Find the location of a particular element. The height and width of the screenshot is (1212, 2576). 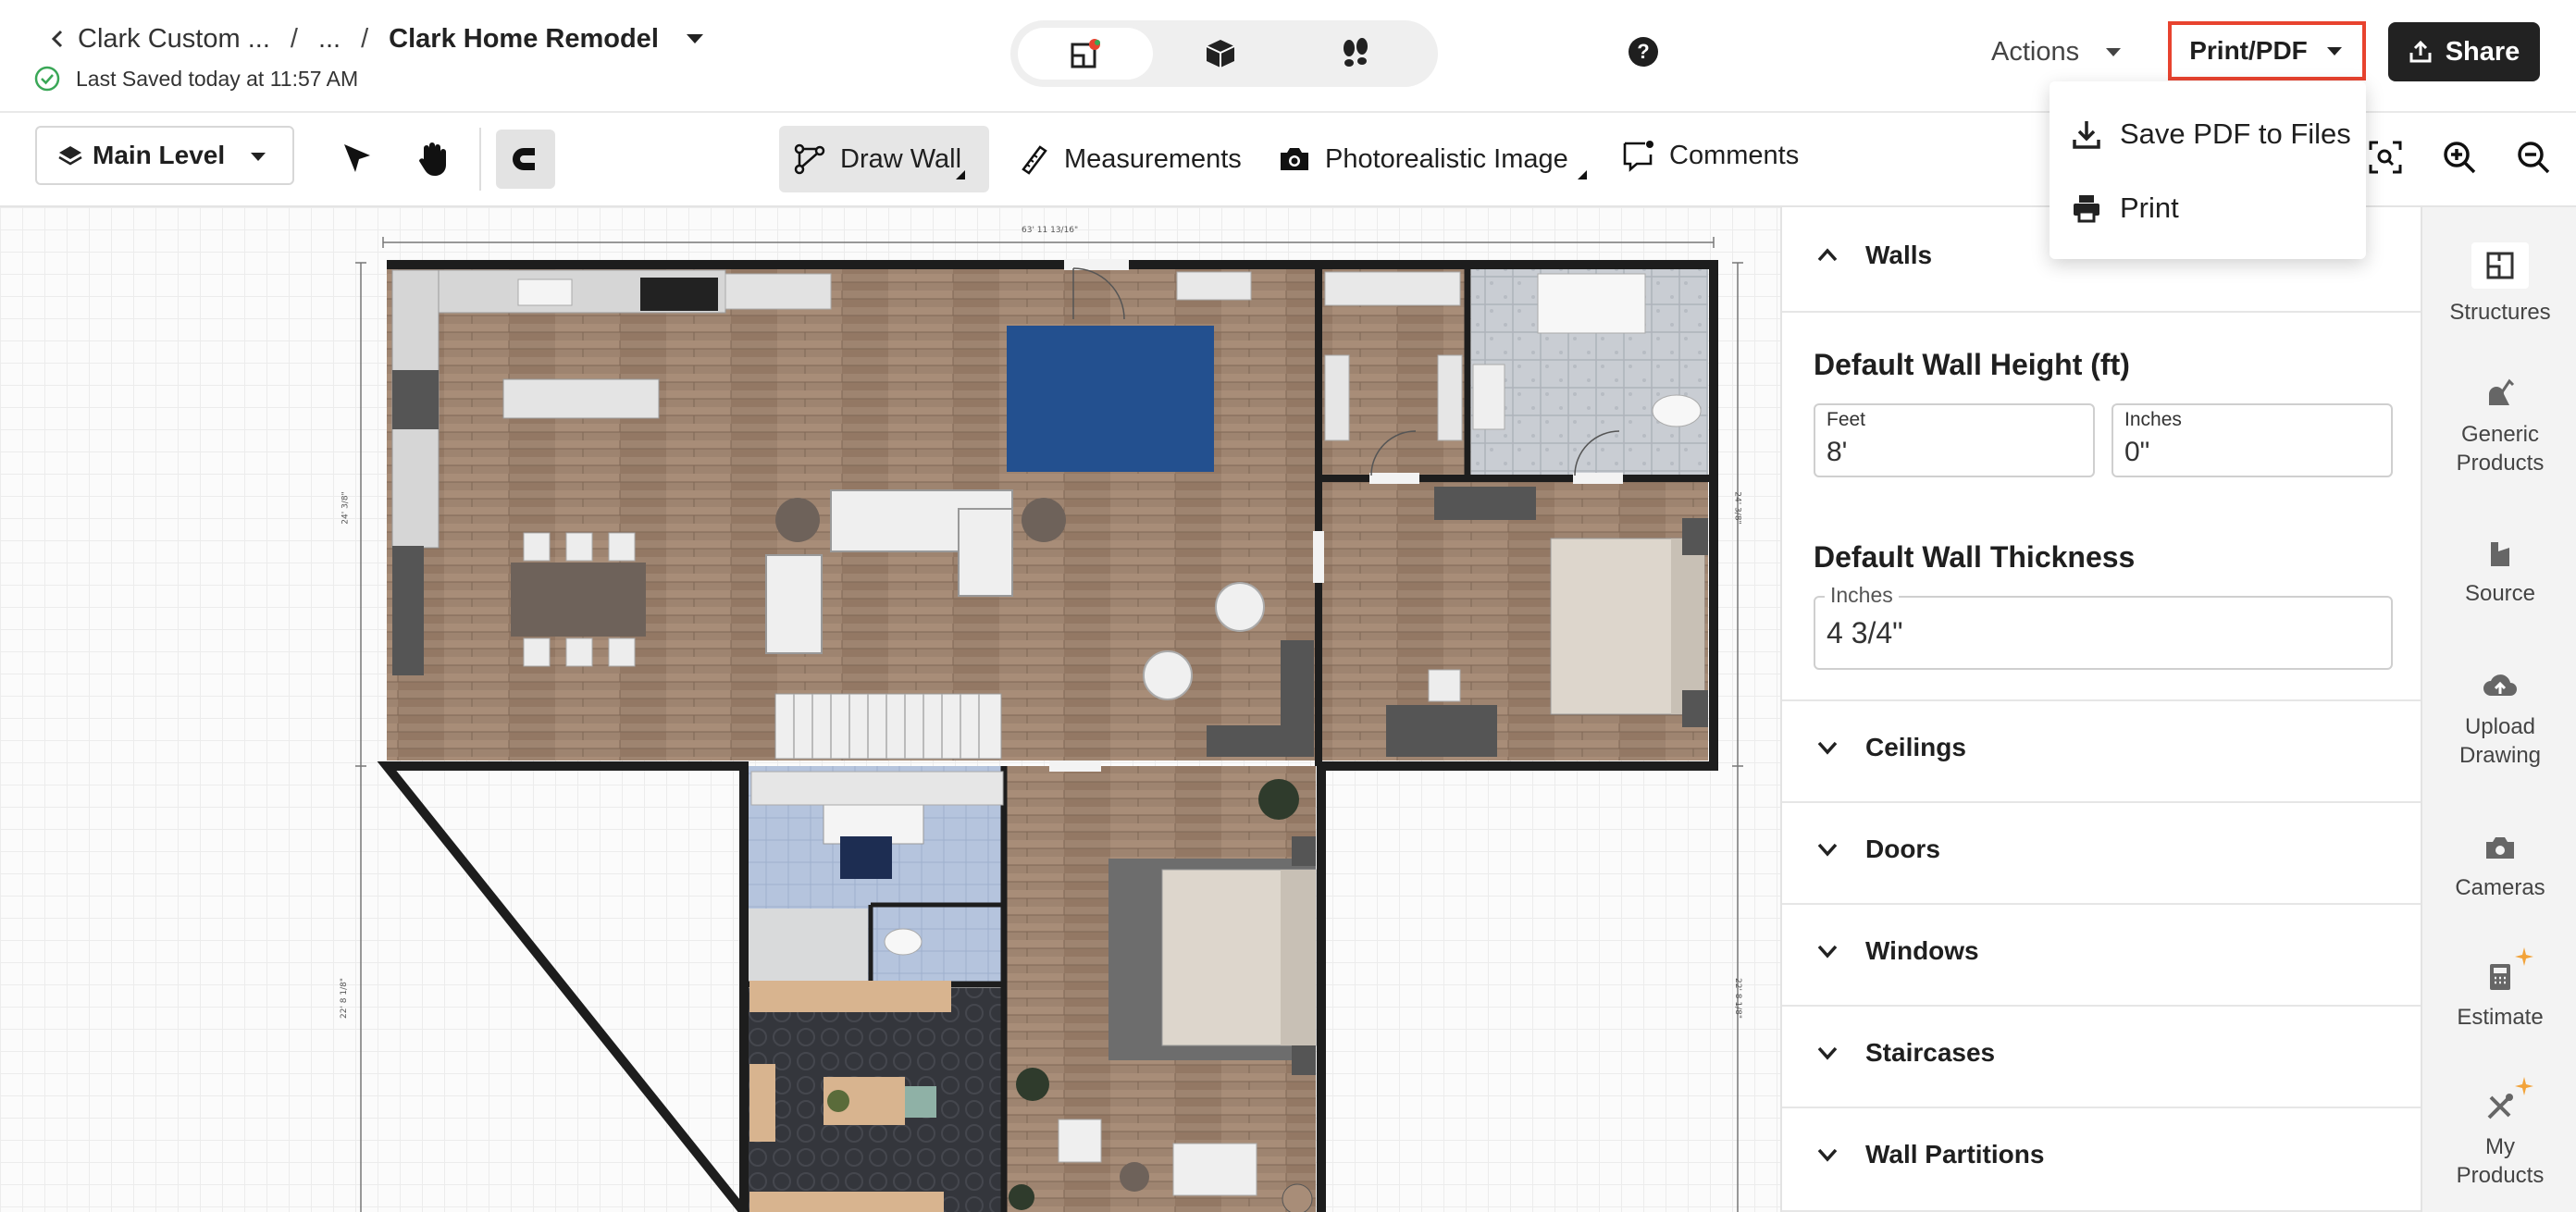

walls-section-header: Walls is located at coordinates (1874, 255).